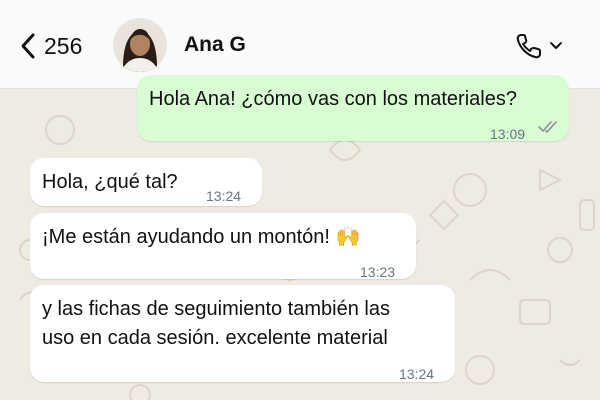  What do you see at coordinates (215, 338) in the screenshot?
I see `message-text-line-2: uso en cada sesión. excelente material` at bounding box center [215, 338].